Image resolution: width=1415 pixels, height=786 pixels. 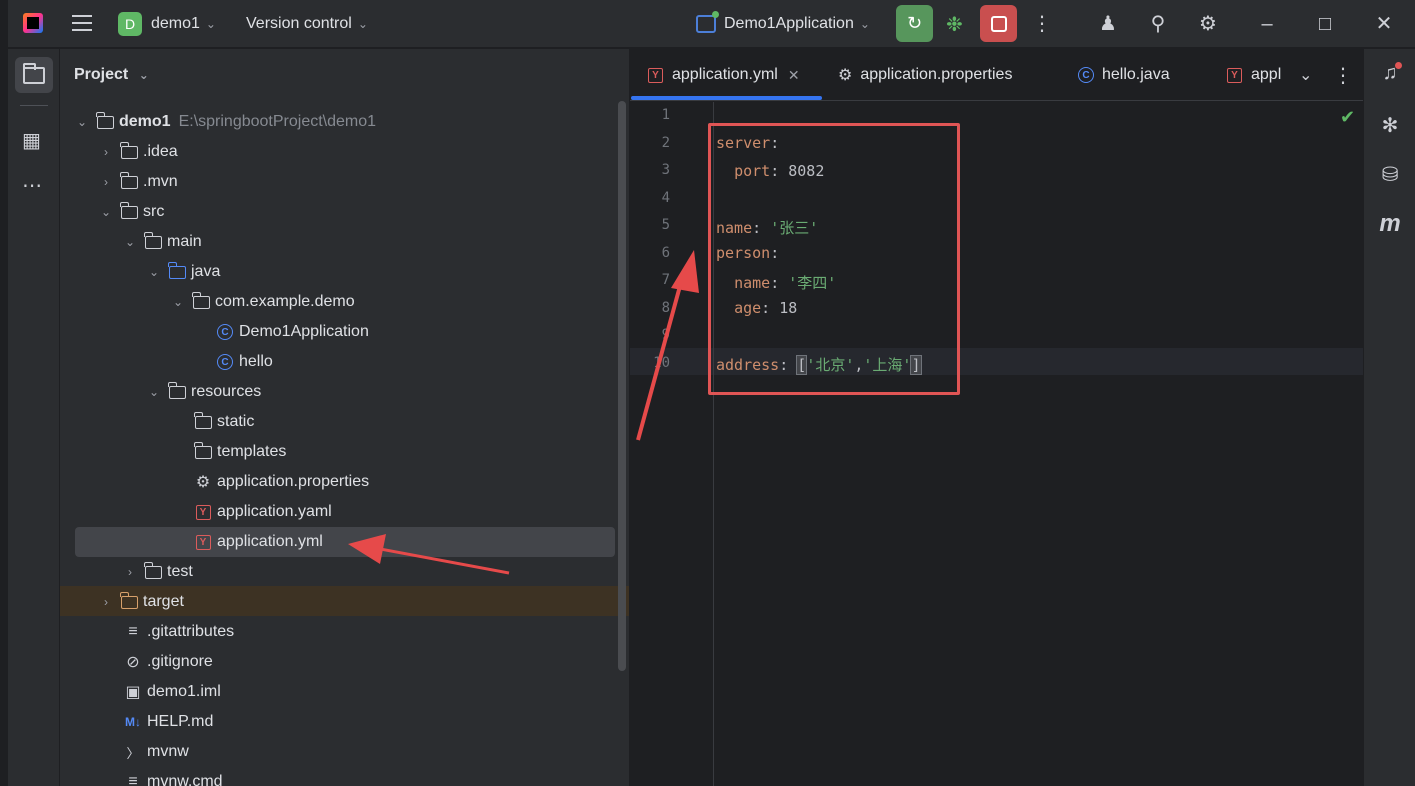 I want to click on ai-assistant-icon: ✻, so click(x=1389, y=125).